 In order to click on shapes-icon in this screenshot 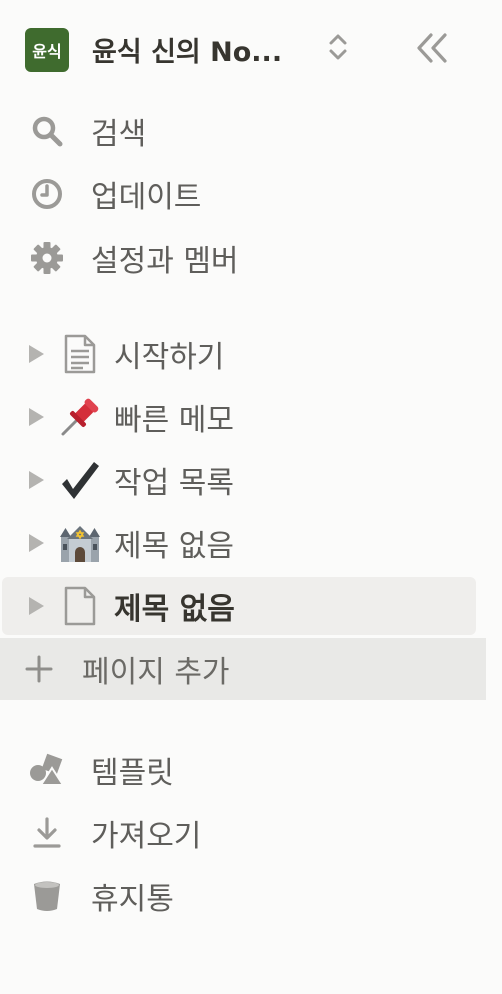, I will do `click(47, 770)`.